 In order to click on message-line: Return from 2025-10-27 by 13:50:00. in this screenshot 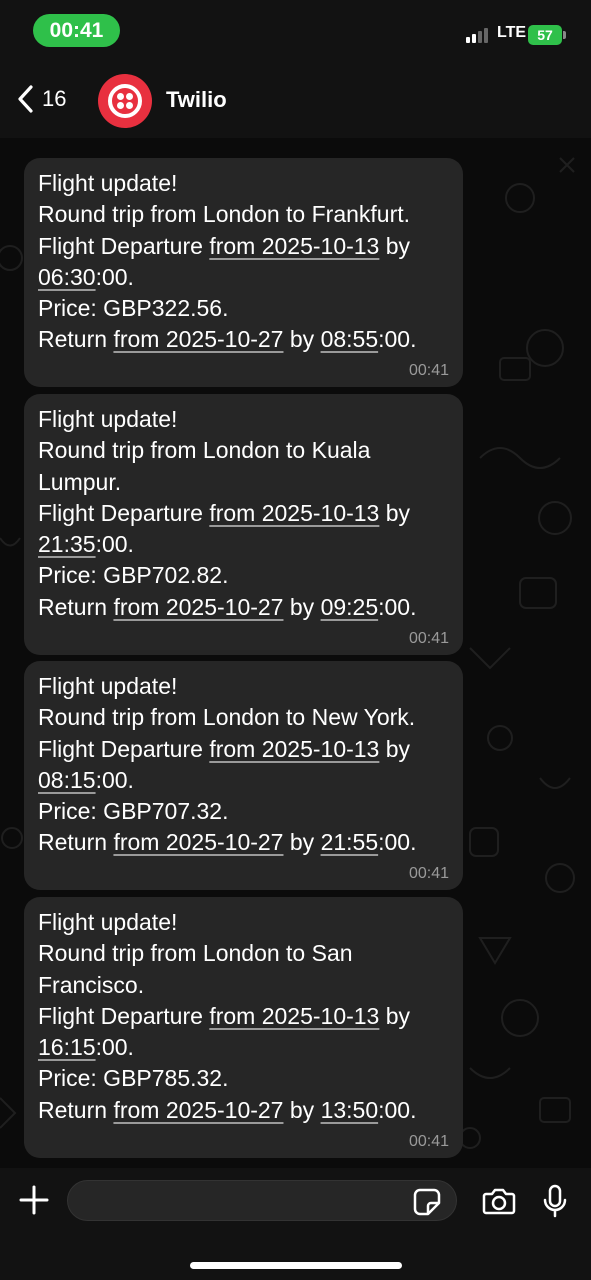, I will do `click(243, 1110)`.